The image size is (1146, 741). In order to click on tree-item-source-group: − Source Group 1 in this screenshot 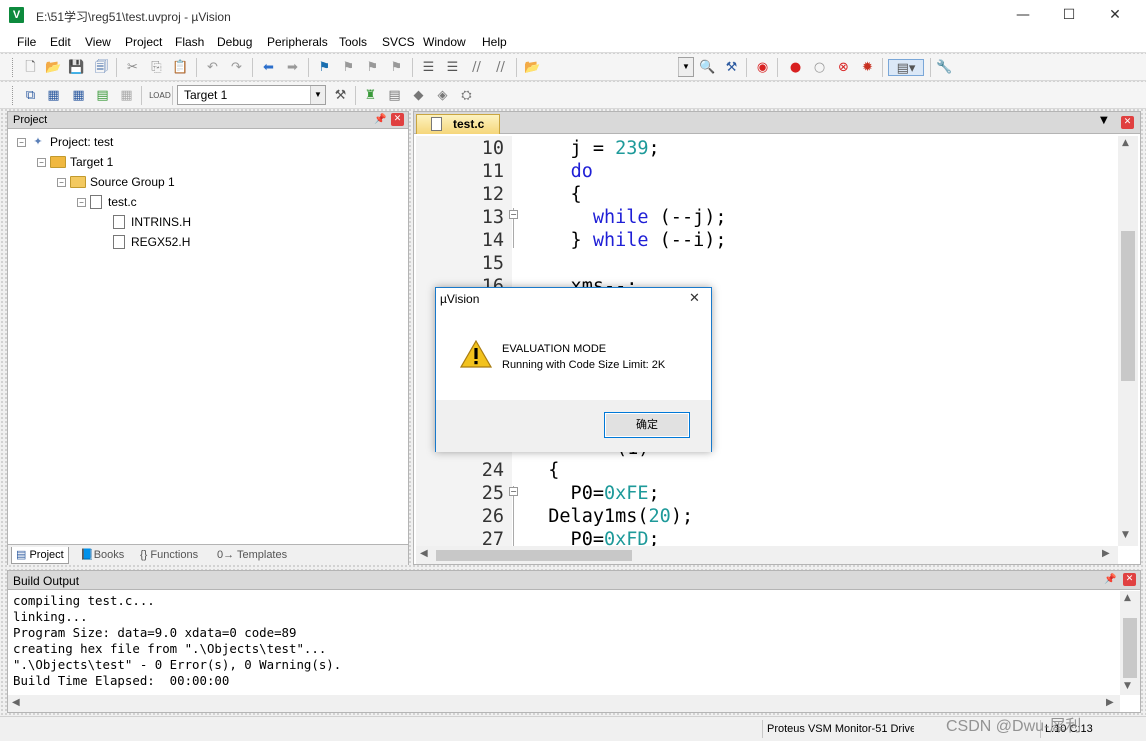, I will do `click(116, 182)`.